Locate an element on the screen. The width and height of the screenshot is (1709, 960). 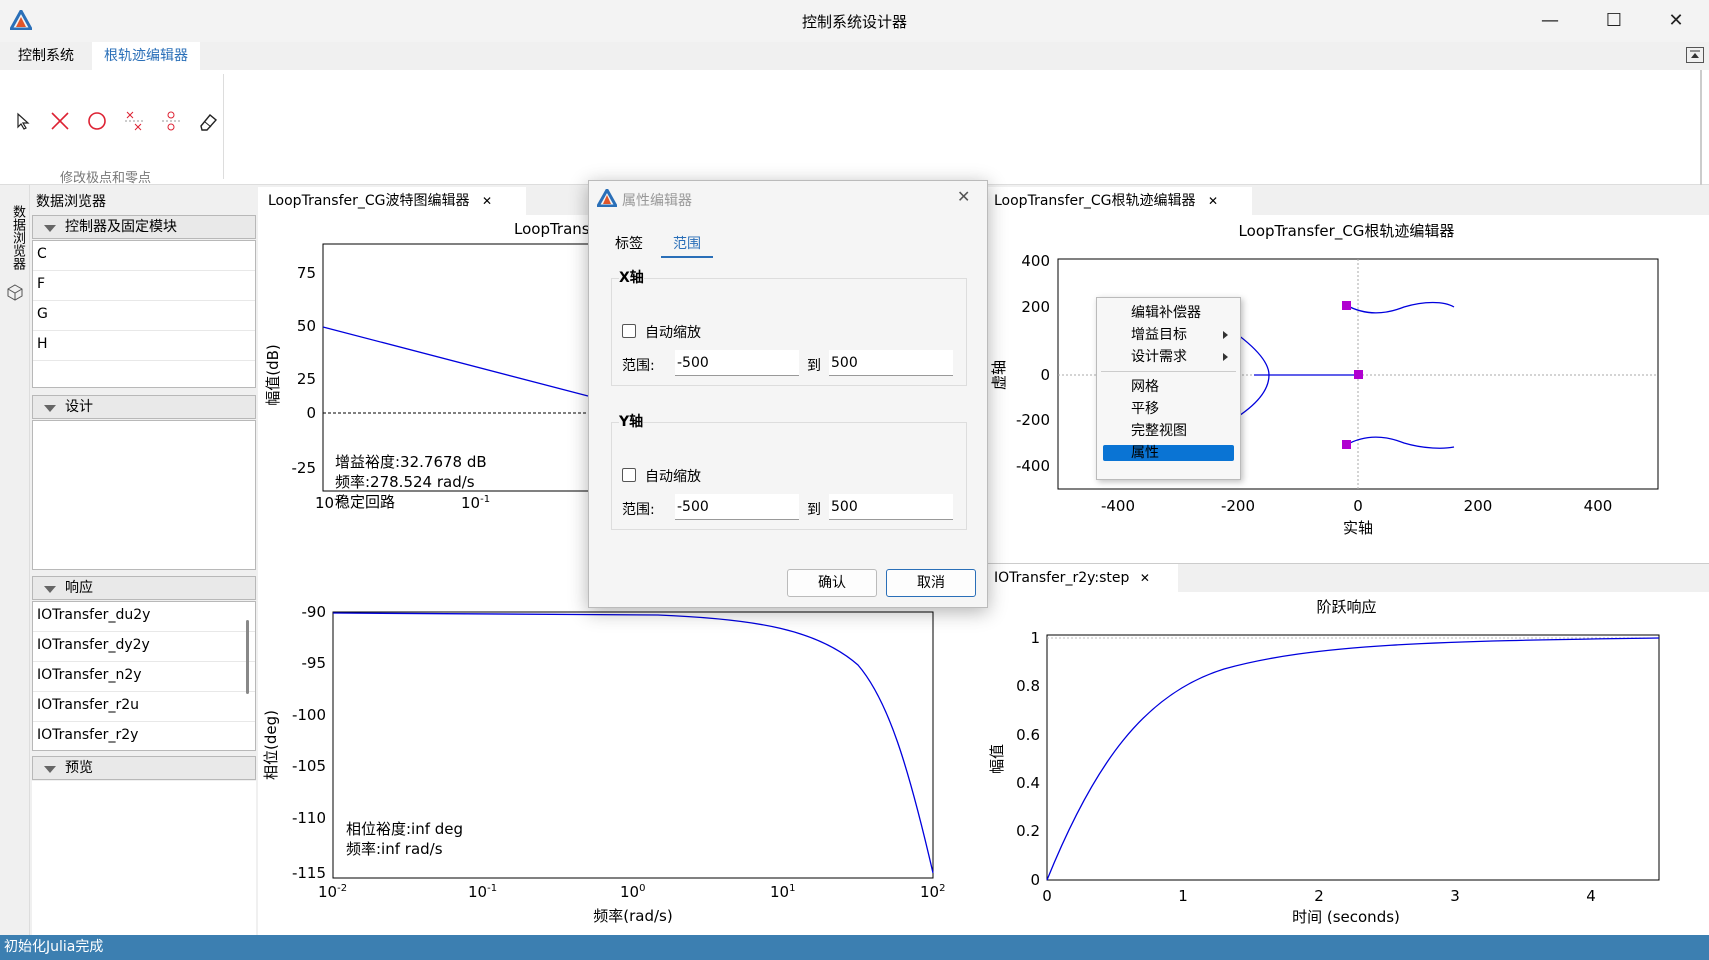
title-bar: 控制系统设计器 — ☐ ✕ is located at coordinates (854, 21).